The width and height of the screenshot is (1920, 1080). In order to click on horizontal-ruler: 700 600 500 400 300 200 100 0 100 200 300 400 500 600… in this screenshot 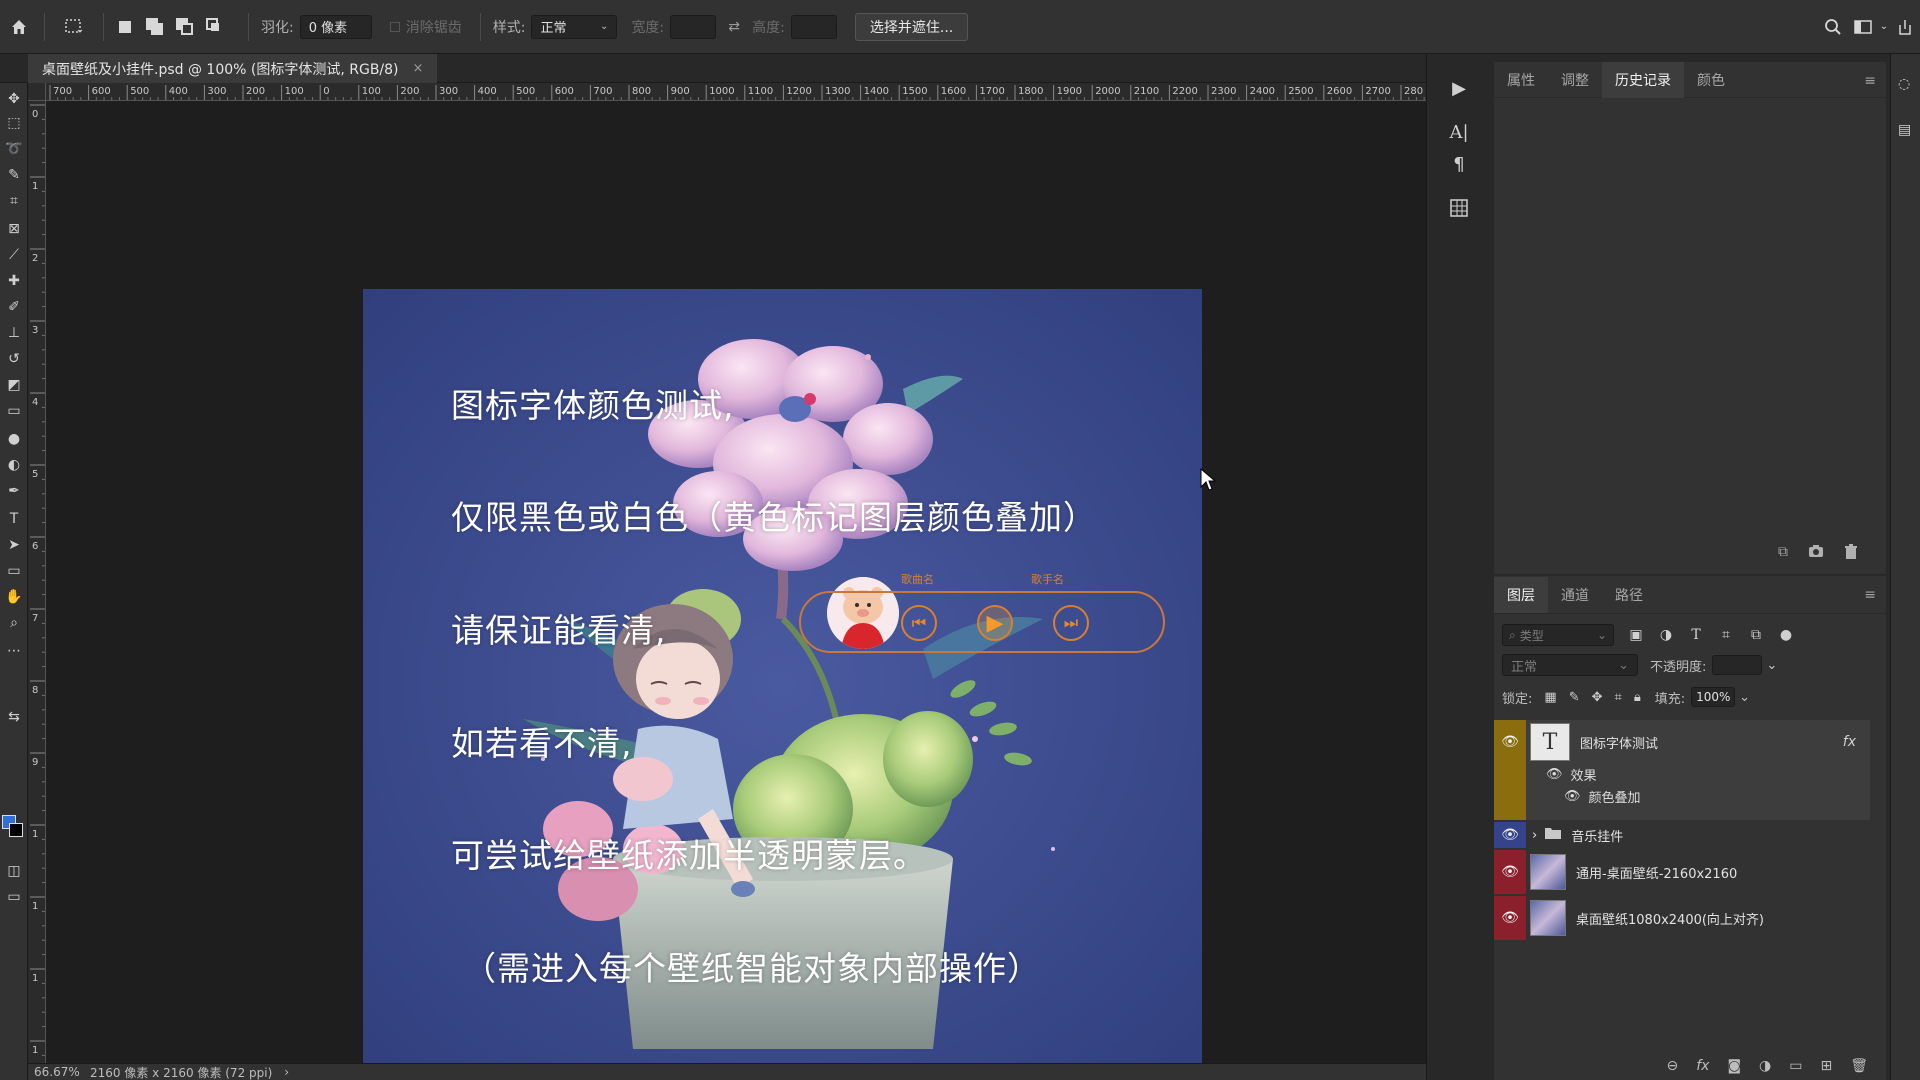, I will do `click(736, 92)`.